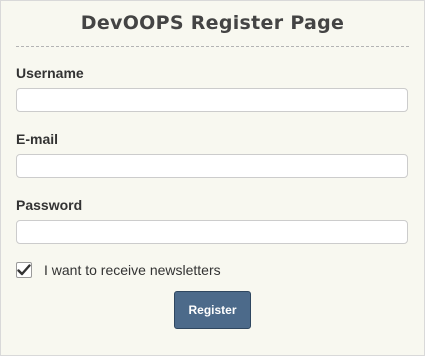 The height and width of the screenshot is (356, 425). What do you see at coordinates (212, 310) in the screenshot?
I see `register-button: Register` at bounding box center [212, 310].